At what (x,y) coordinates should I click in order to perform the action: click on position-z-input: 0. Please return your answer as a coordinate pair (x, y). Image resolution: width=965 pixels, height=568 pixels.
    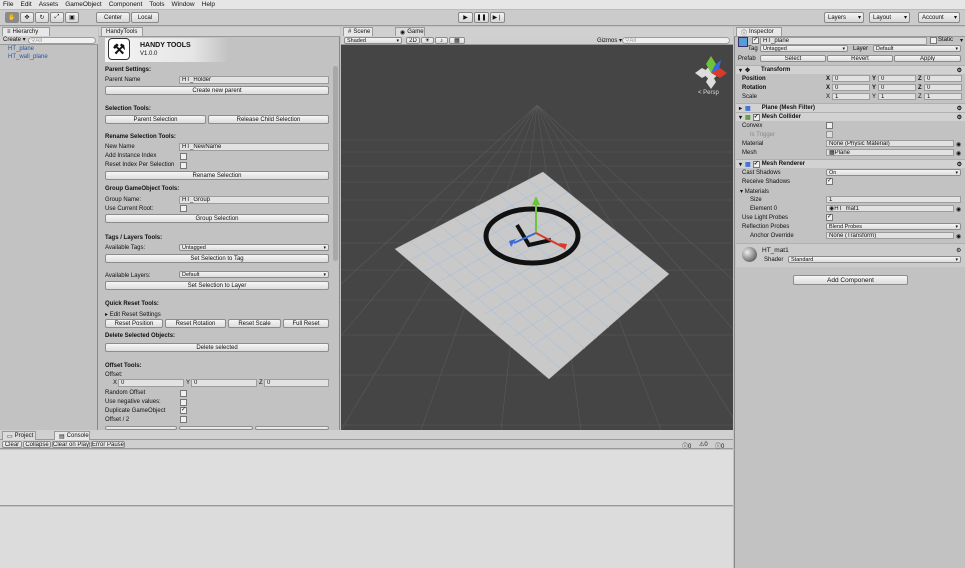
    Looking at the image, I should click on (943, 78).